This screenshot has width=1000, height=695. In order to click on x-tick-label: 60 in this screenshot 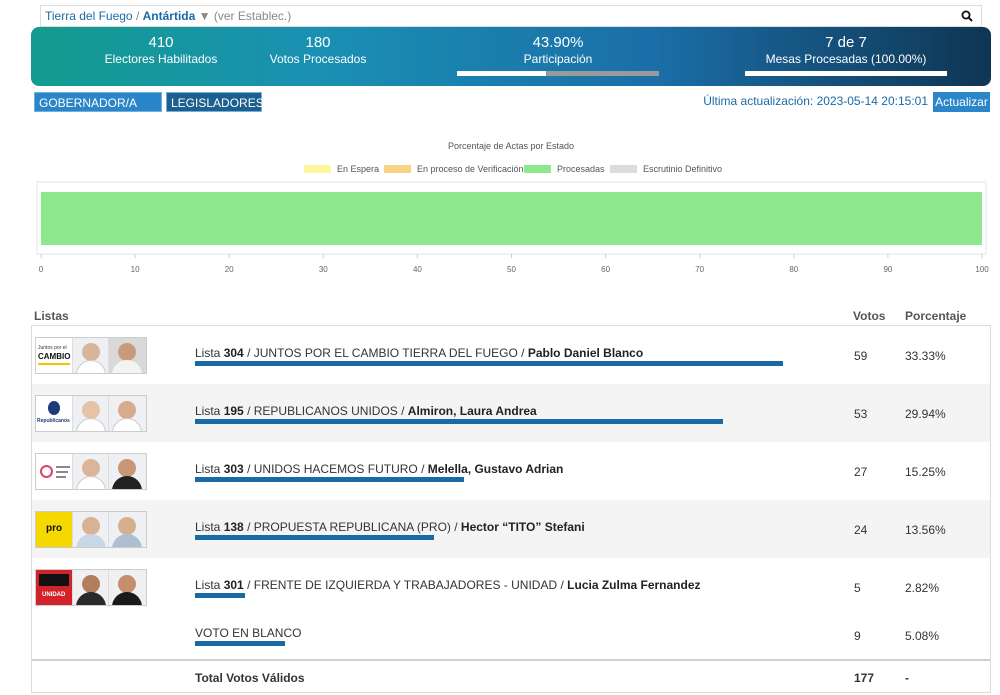, I will do `click(605, 269)`.